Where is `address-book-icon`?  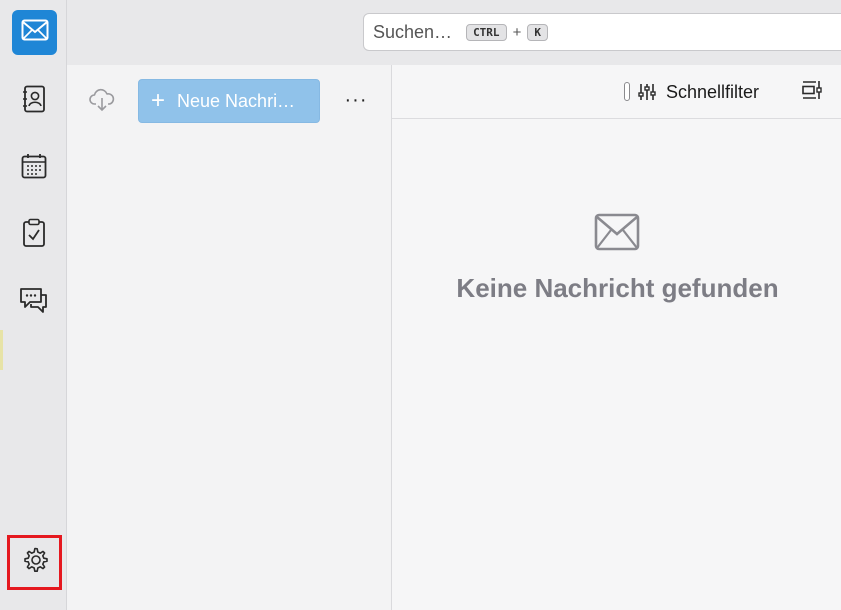
address-book-icon is located at coordinates (34, 101).